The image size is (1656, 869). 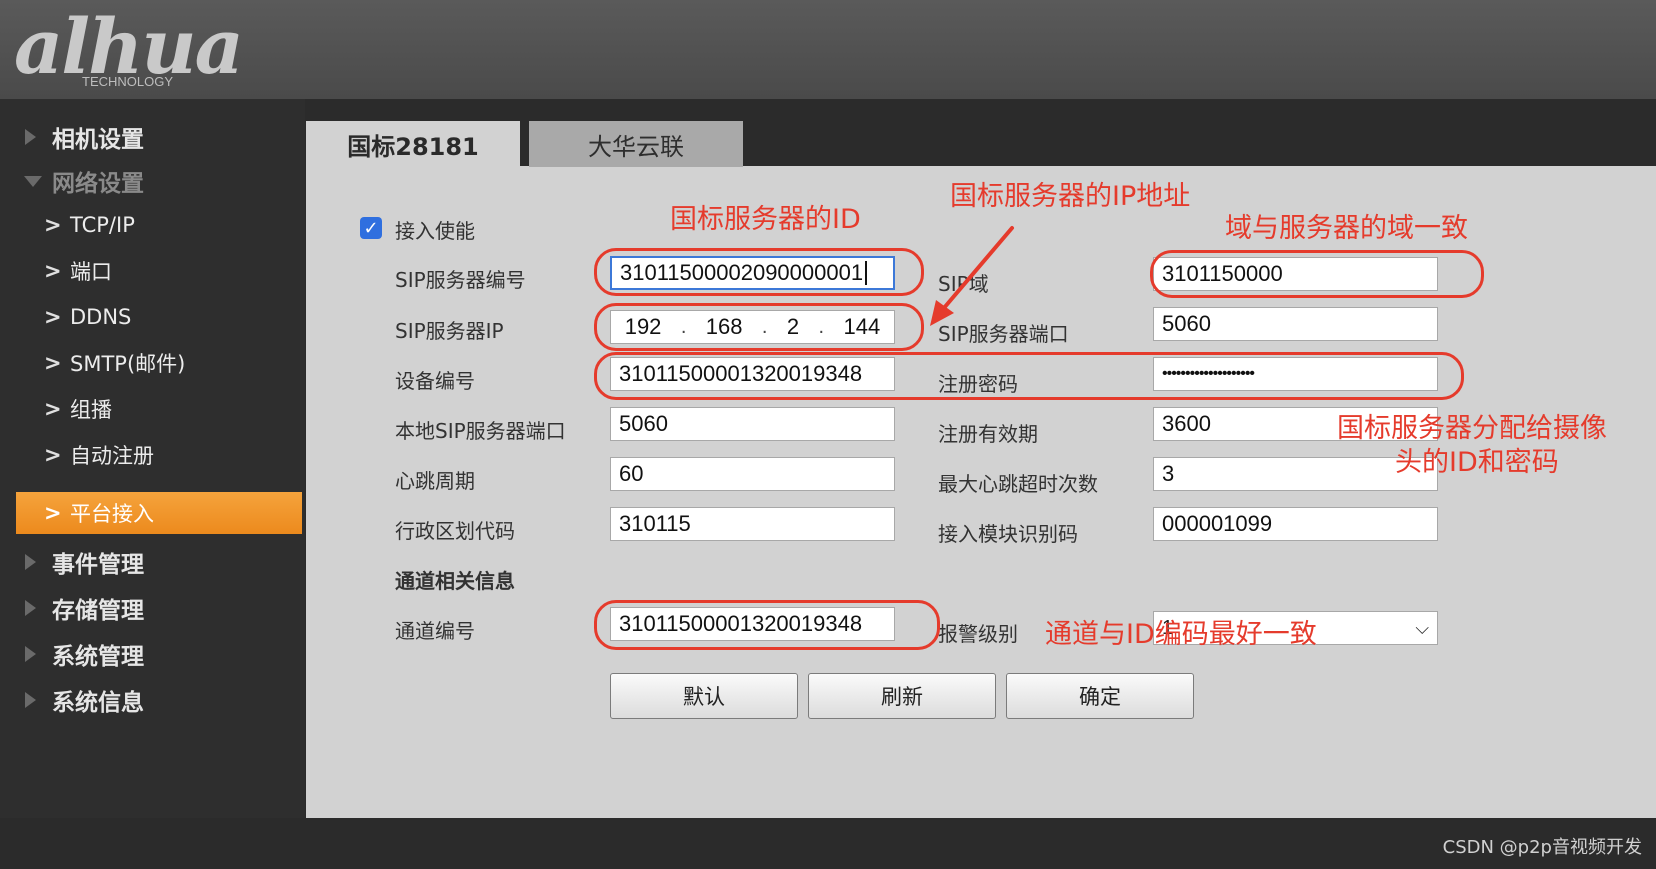 I want to click on tab-dahua-cloud: 大华云联, so click(x=636, y=144).